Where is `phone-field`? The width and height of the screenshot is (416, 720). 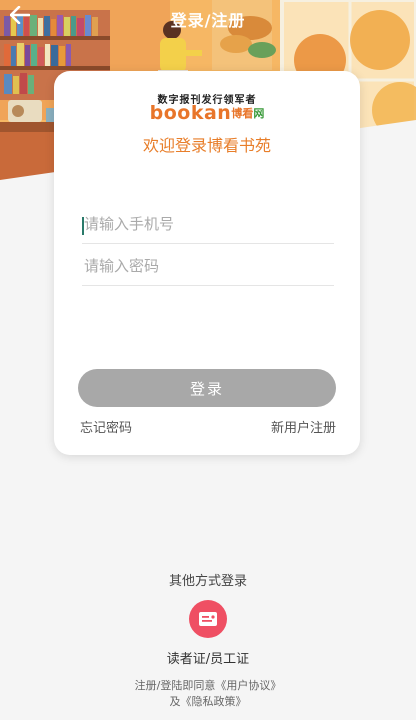
phone-field is located at coordinates (209, 226).